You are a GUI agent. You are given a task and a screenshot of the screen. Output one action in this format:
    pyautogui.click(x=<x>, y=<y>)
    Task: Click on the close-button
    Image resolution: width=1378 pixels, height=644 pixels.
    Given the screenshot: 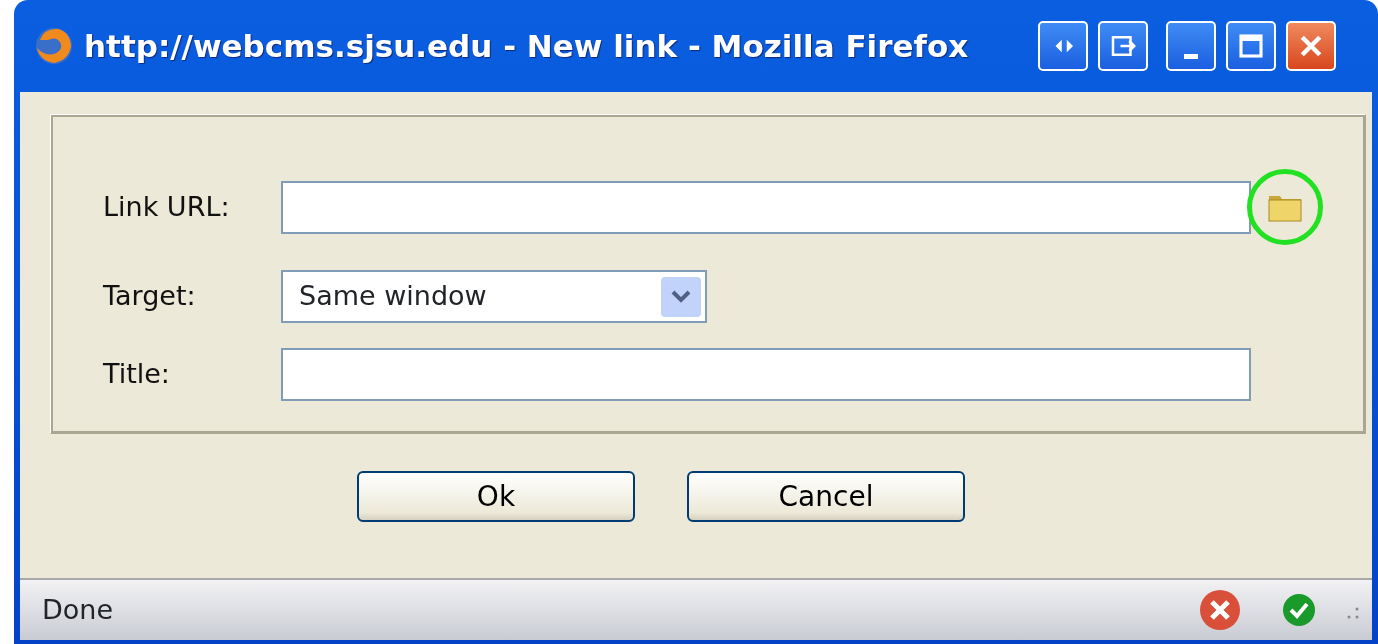 What is the action you would take?
    pyautogui.click(x=1311, y=46)
    